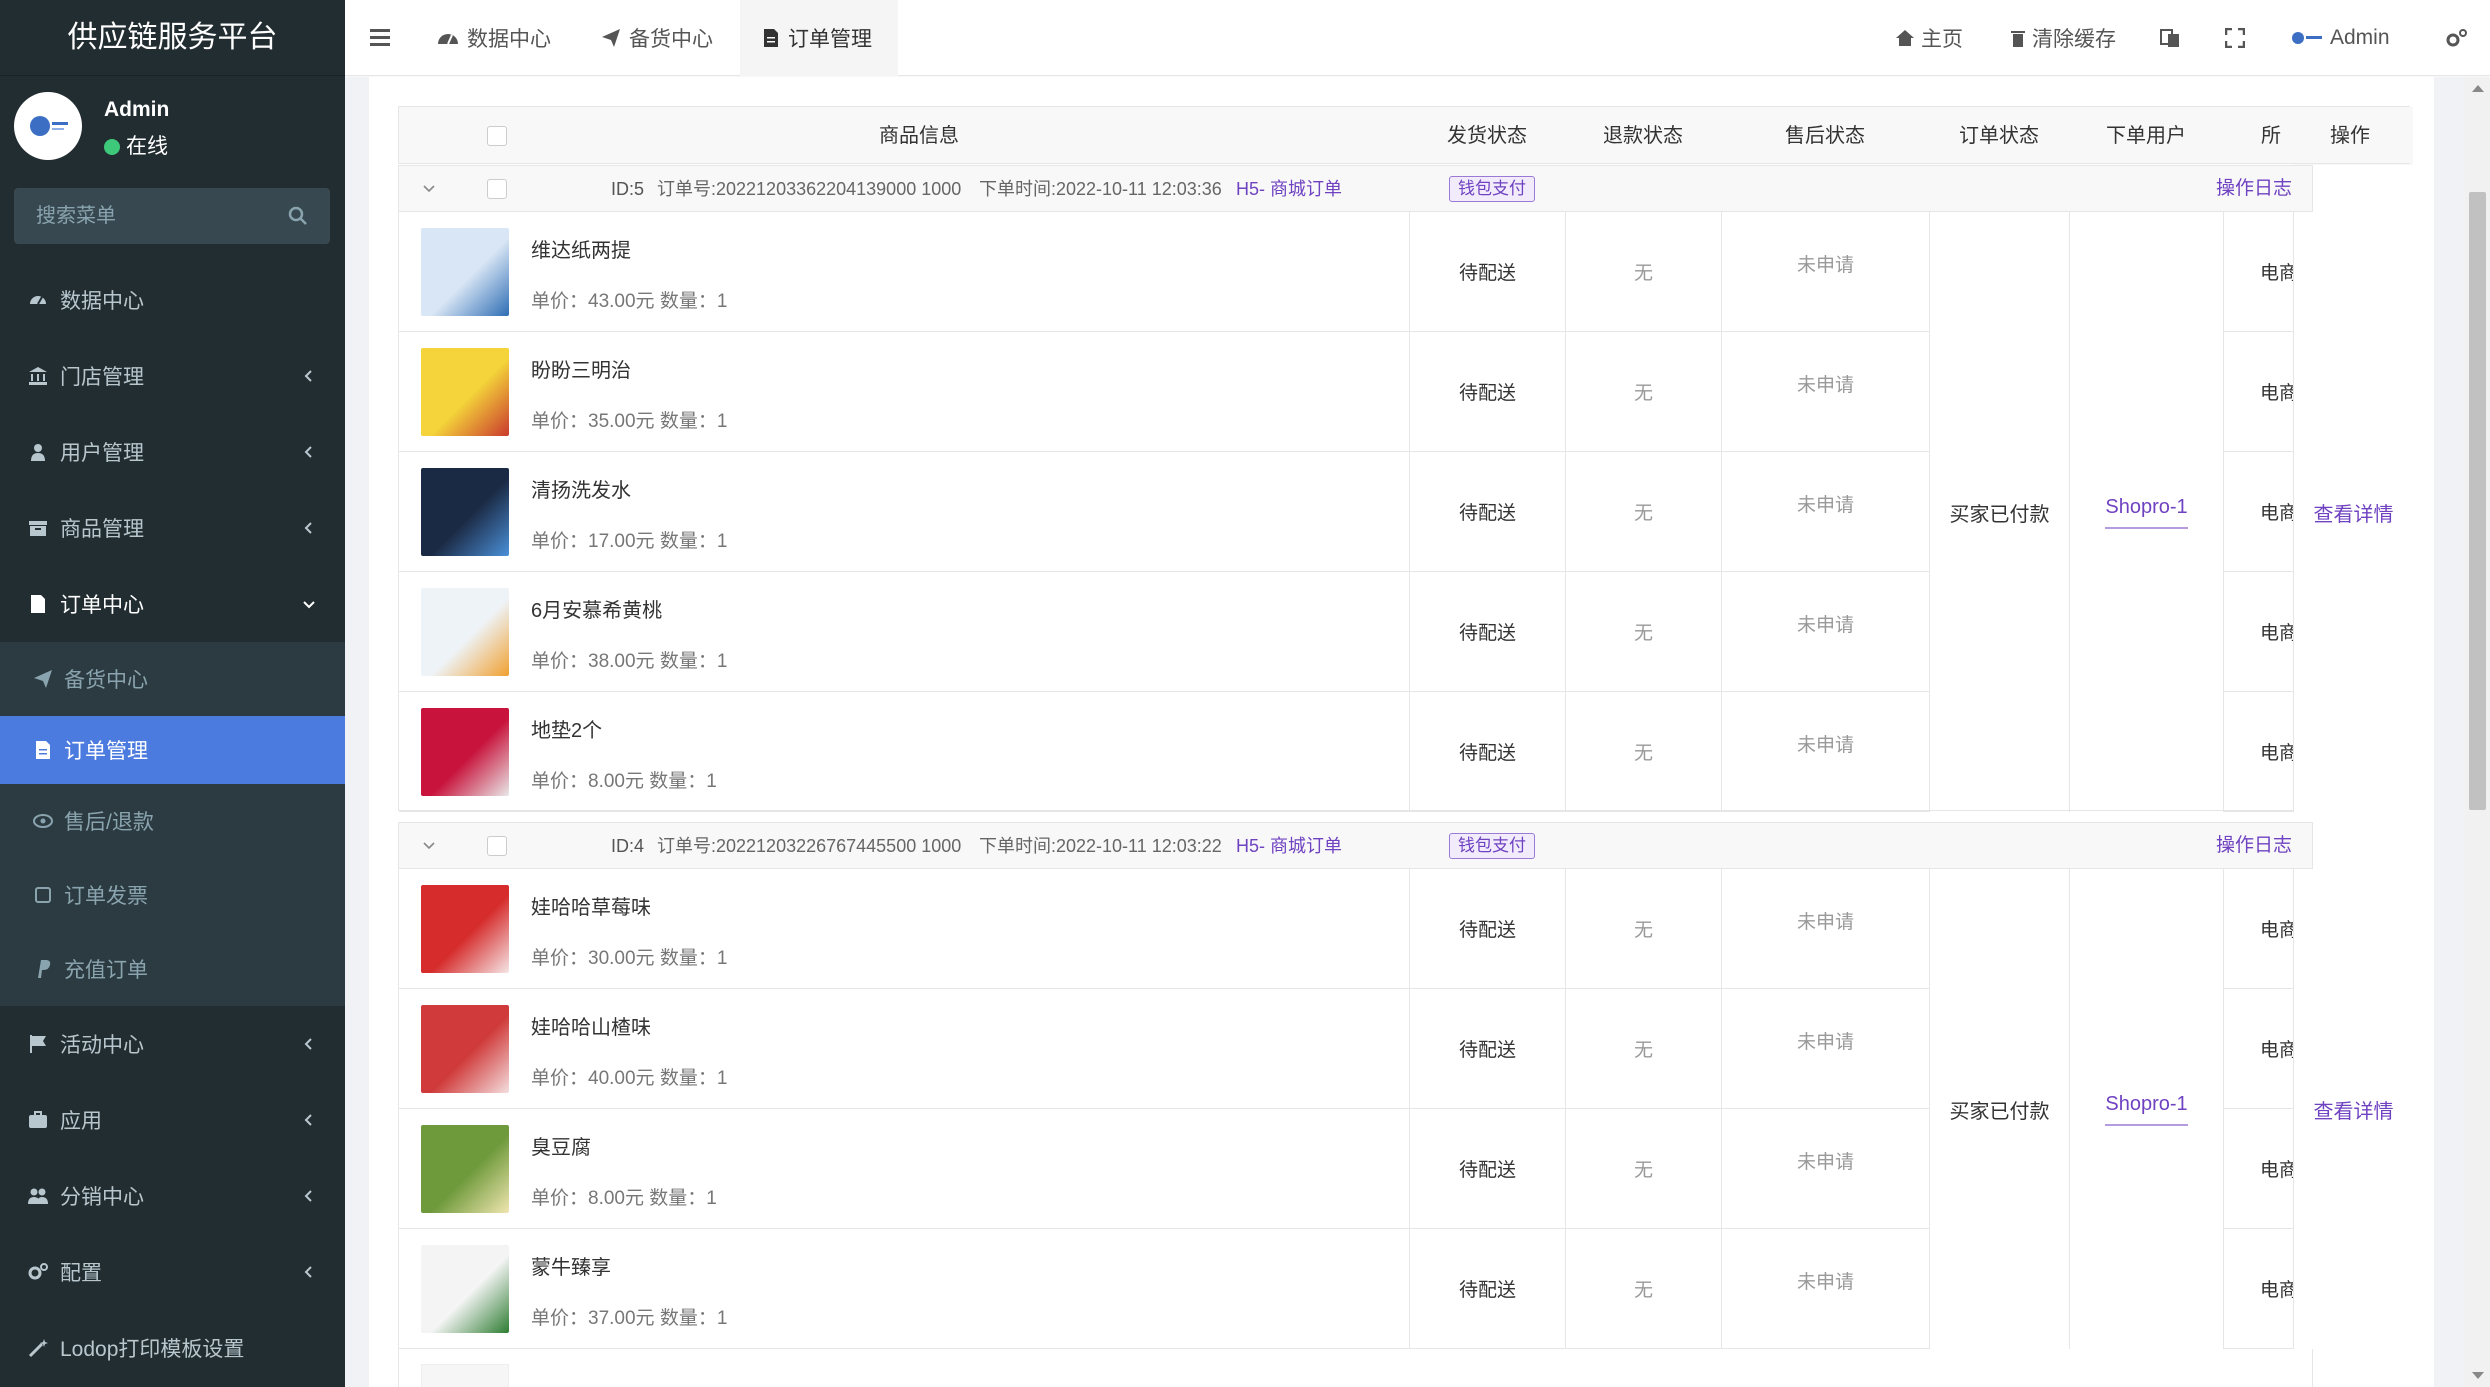  I want to click on order-id: ID:4, so click(628, 846).